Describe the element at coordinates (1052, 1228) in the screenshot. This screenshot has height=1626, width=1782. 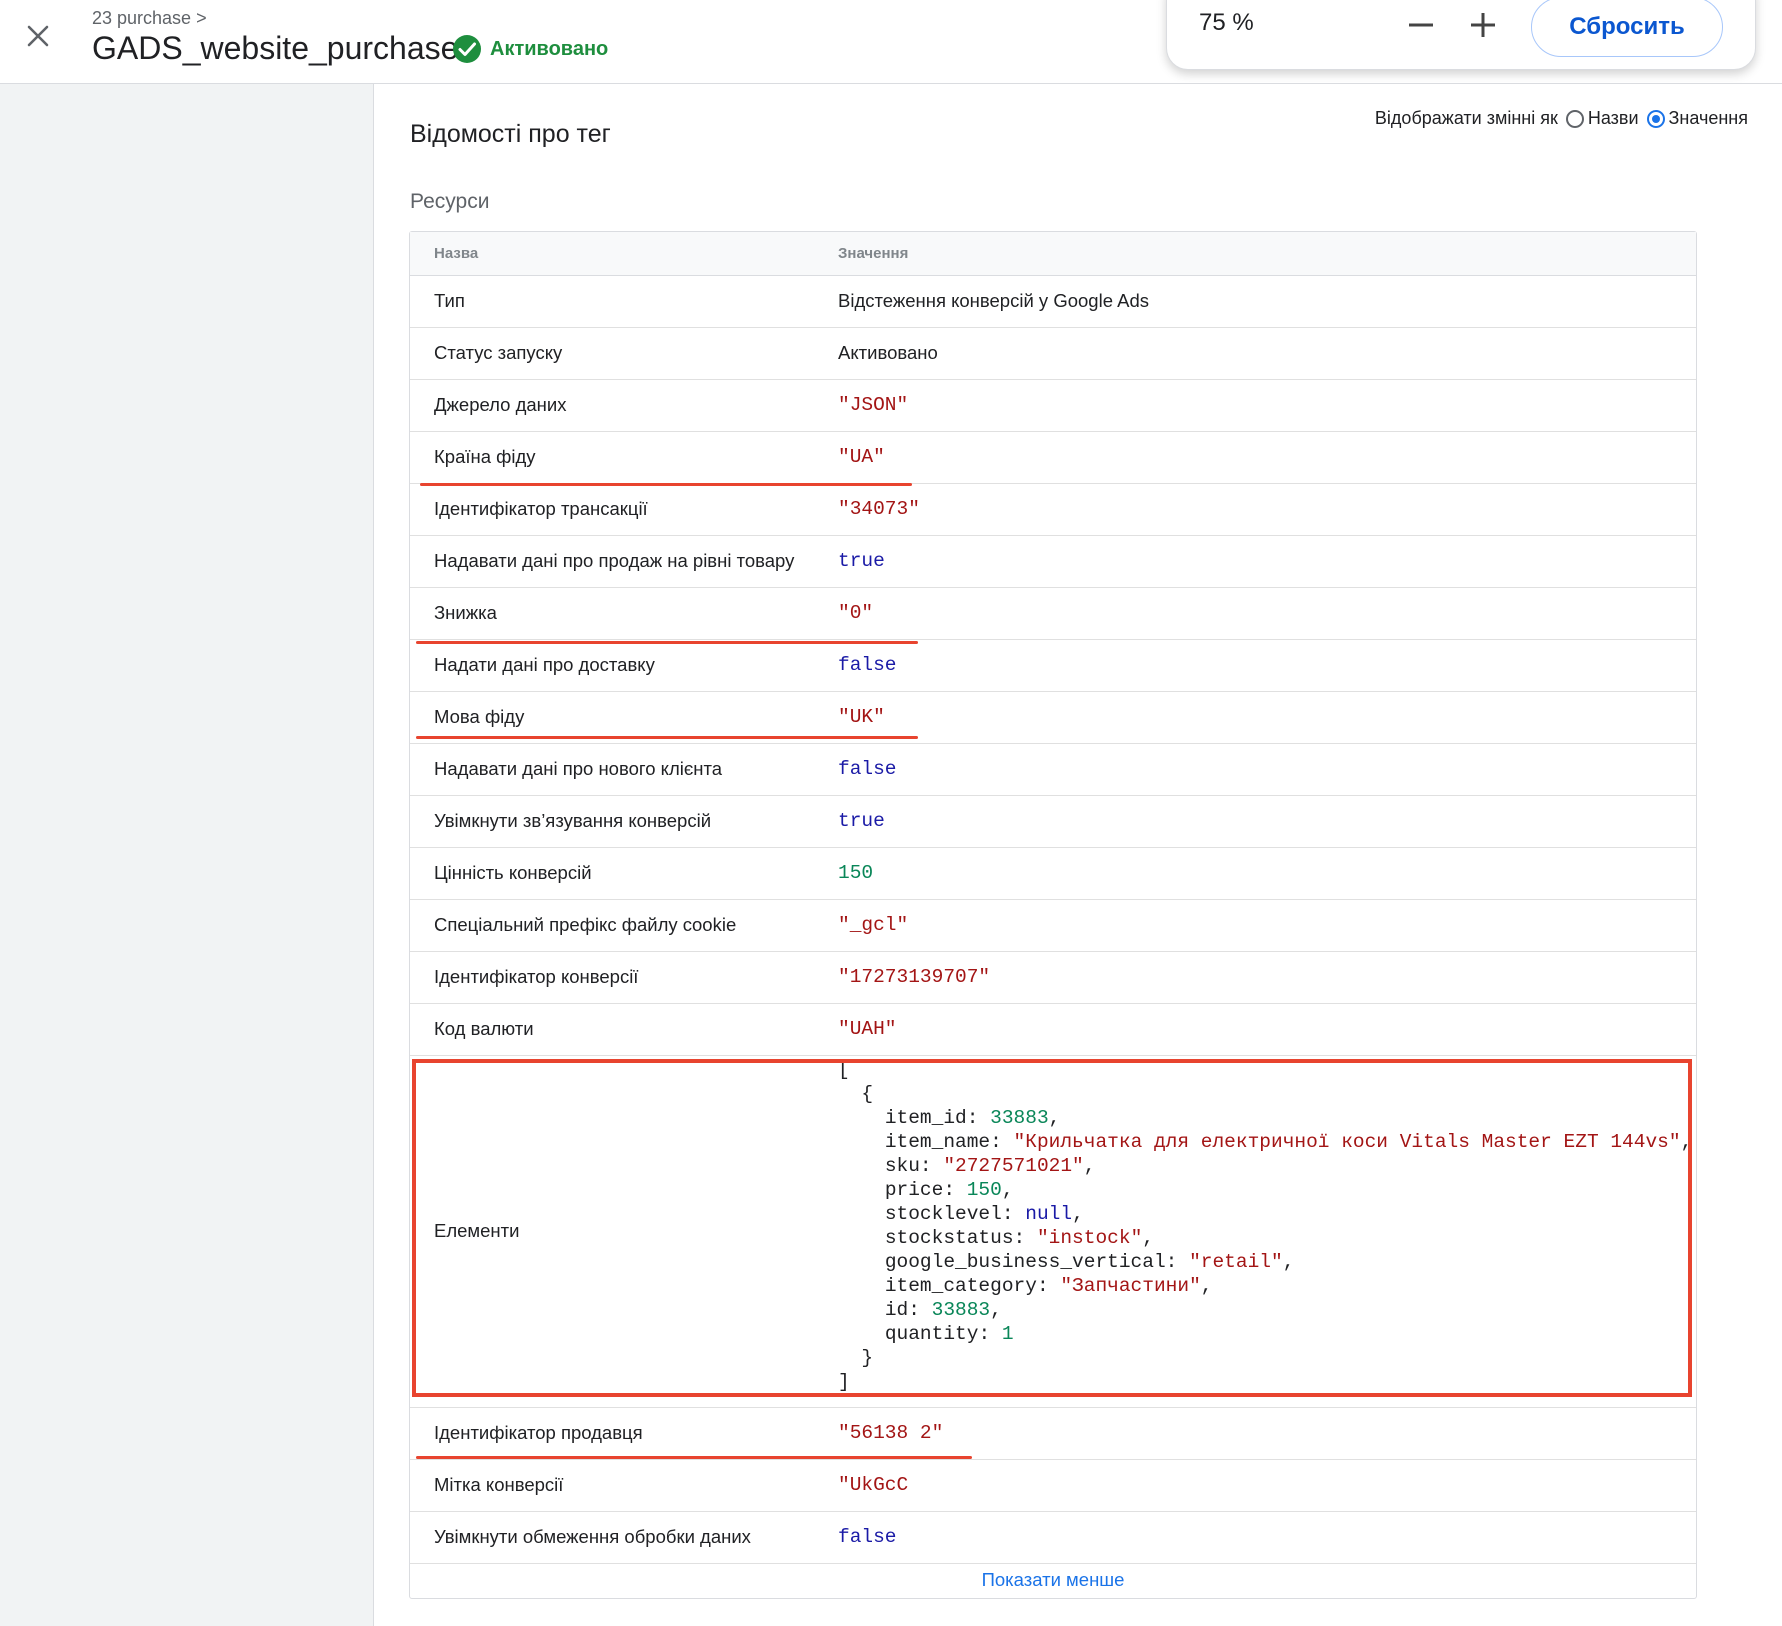
I see `annotation-box-elements` at that location.